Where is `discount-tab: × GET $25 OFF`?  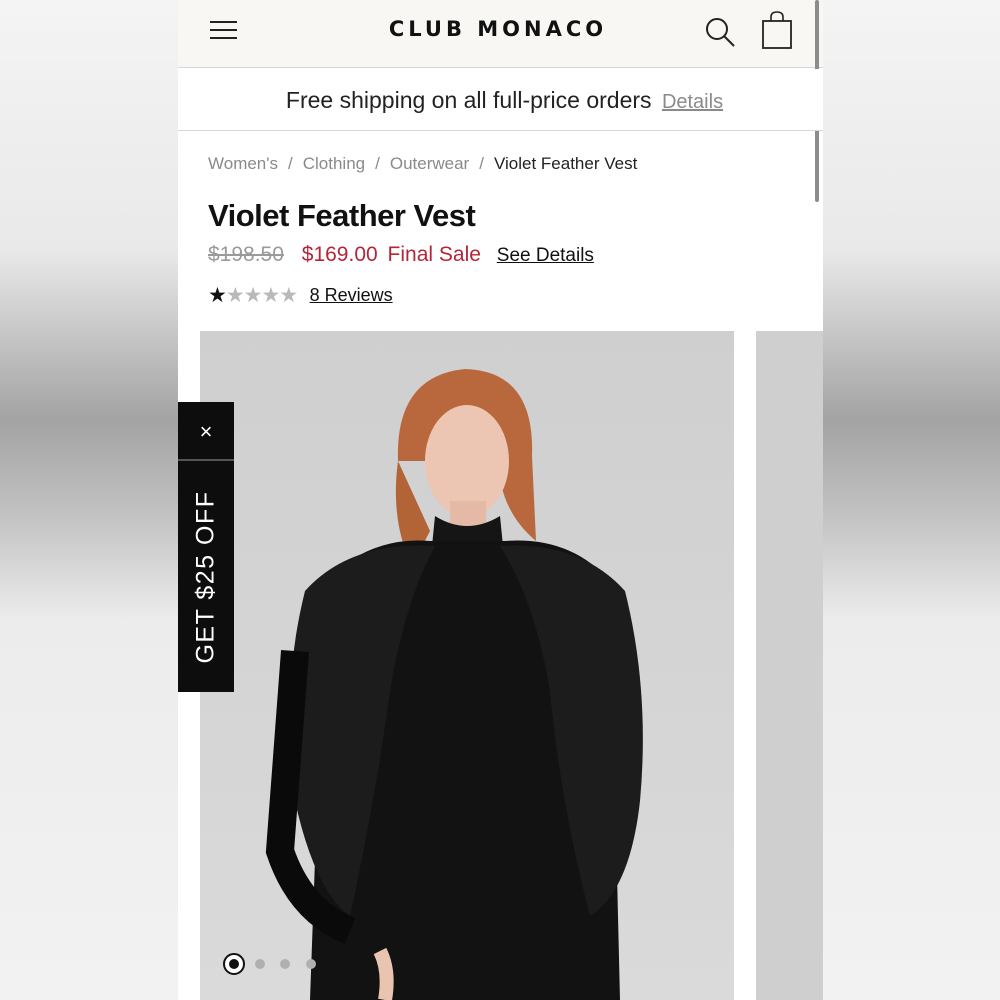 discount-tab: × GET $25 OFF is located at coordinates (206, 547).